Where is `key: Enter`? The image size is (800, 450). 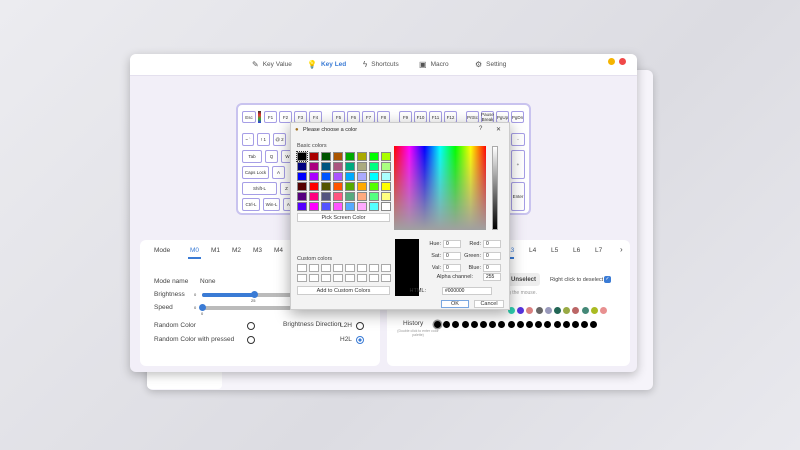
key: Enter is located at coordinates (518, 196).